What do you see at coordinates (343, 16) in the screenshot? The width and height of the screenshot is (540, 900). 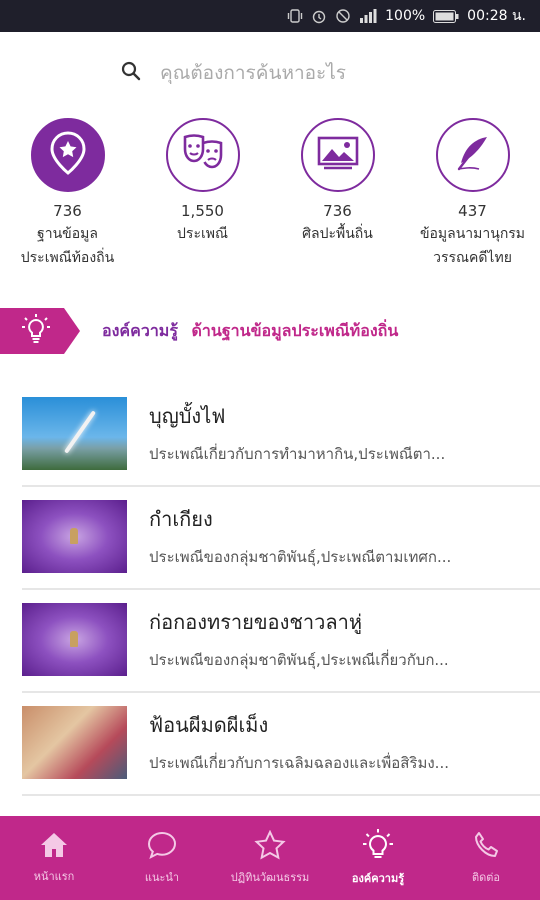 I see `mute-icon` at bounding box center [343, 16].